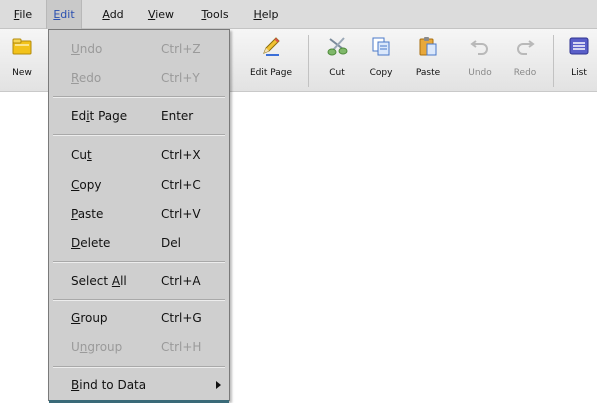  Describe the element at coordinates (26, 14) in the screenshot. I see `menu-file-label: ile` at that location.